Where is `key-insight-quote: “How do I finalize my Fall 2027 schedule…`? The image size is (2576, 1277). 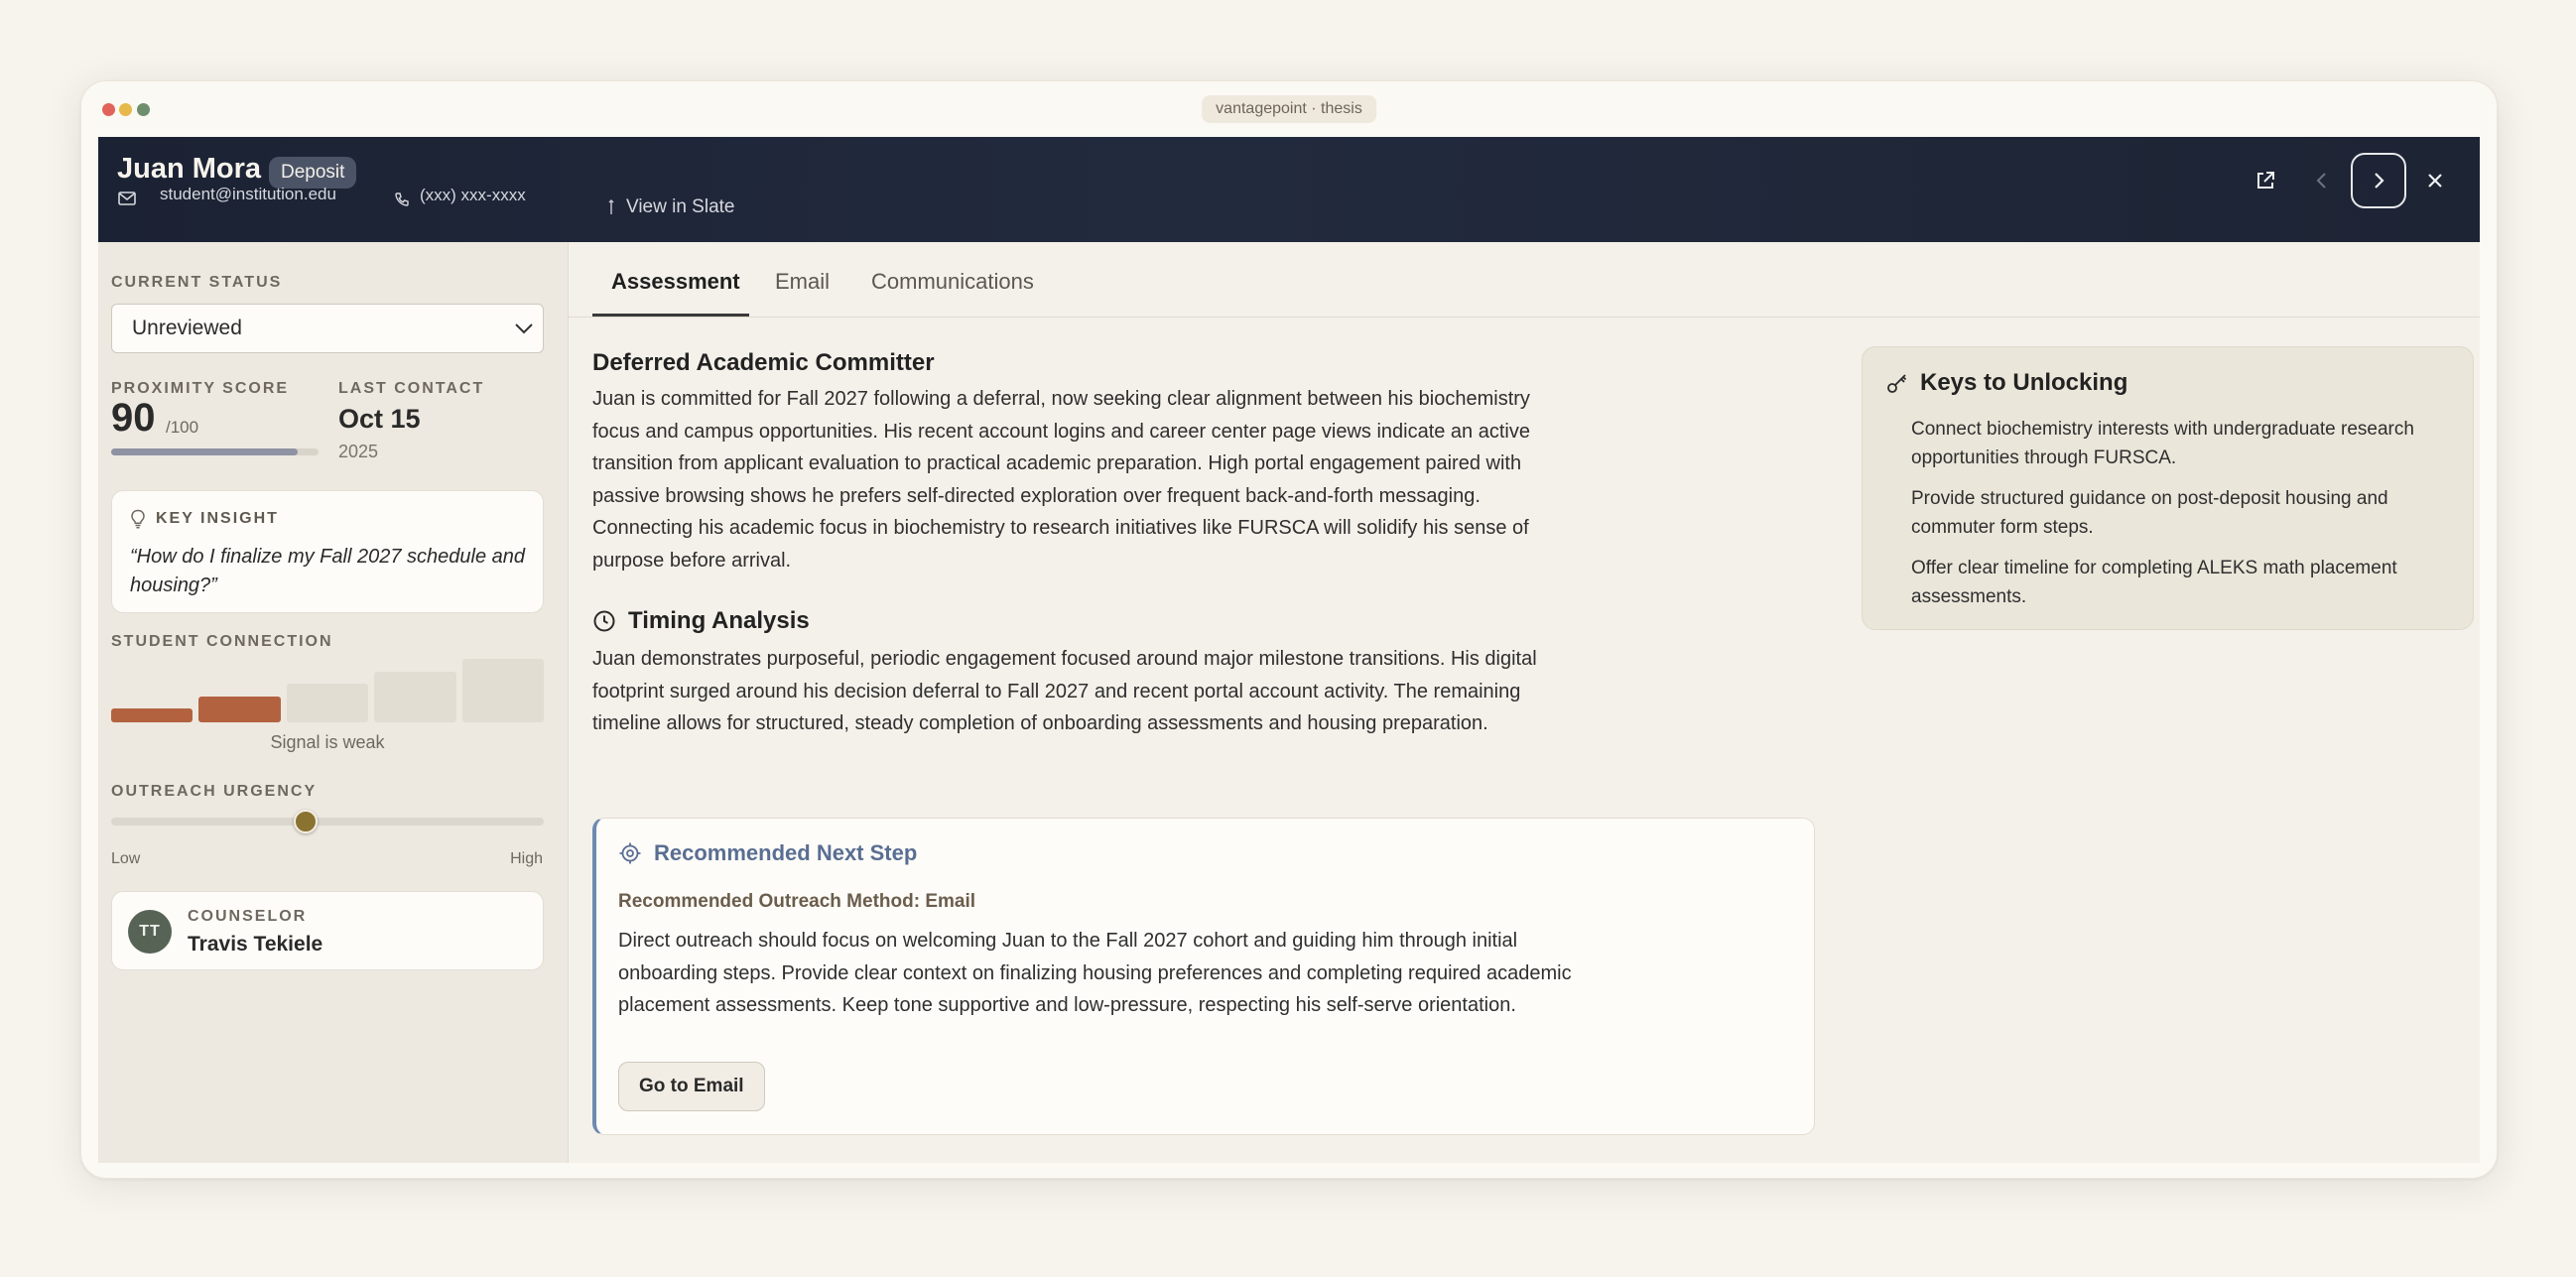
key-insight-quote: “How do I finalize my Fall 2027 schedule… is located at coordinates (328, 571).